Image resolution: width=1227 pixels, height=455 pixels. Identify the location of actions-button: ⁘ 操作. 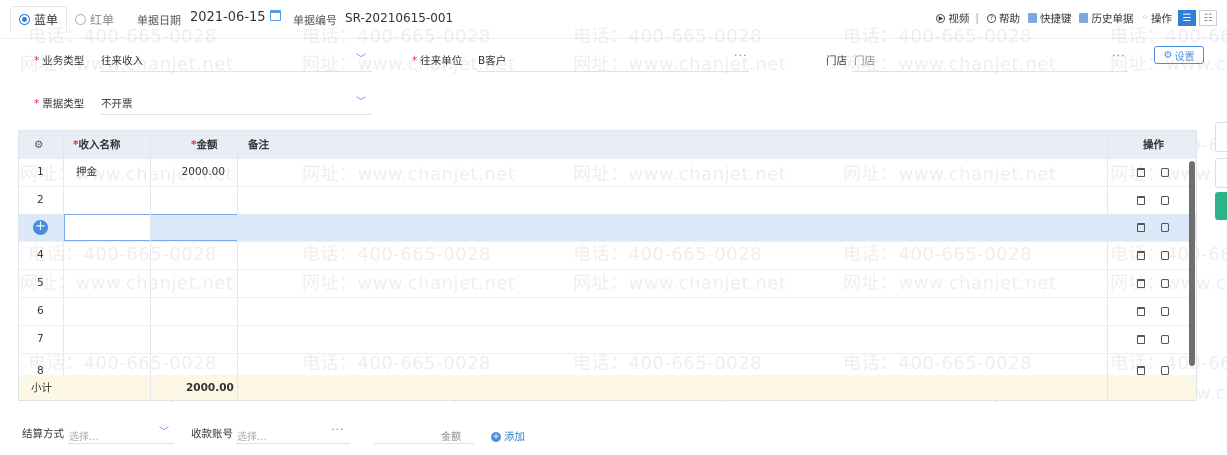
(1156, 18).